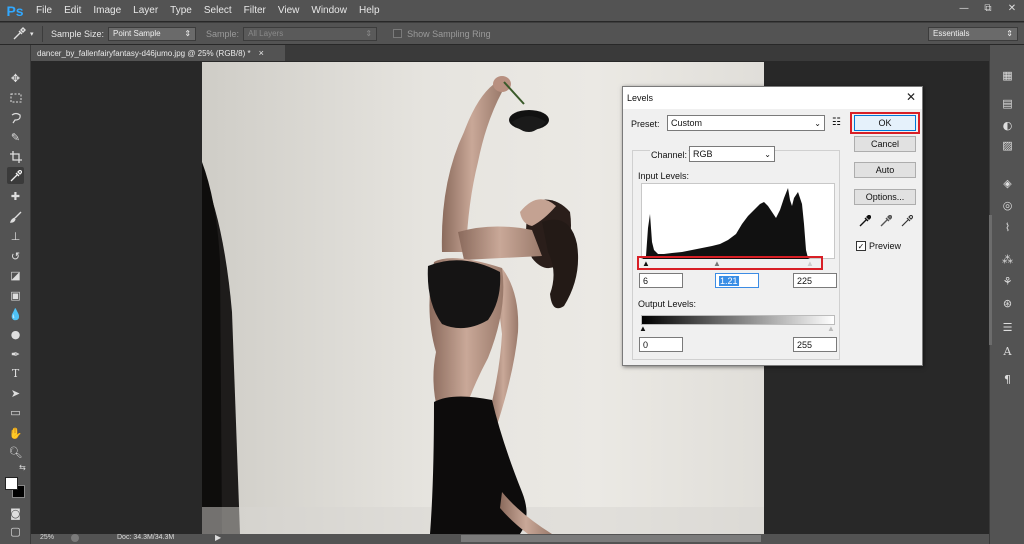  Describe the element at coordinates (732, 154) in the screenshot. I see `channel-select: RGB ⌄` at that location.